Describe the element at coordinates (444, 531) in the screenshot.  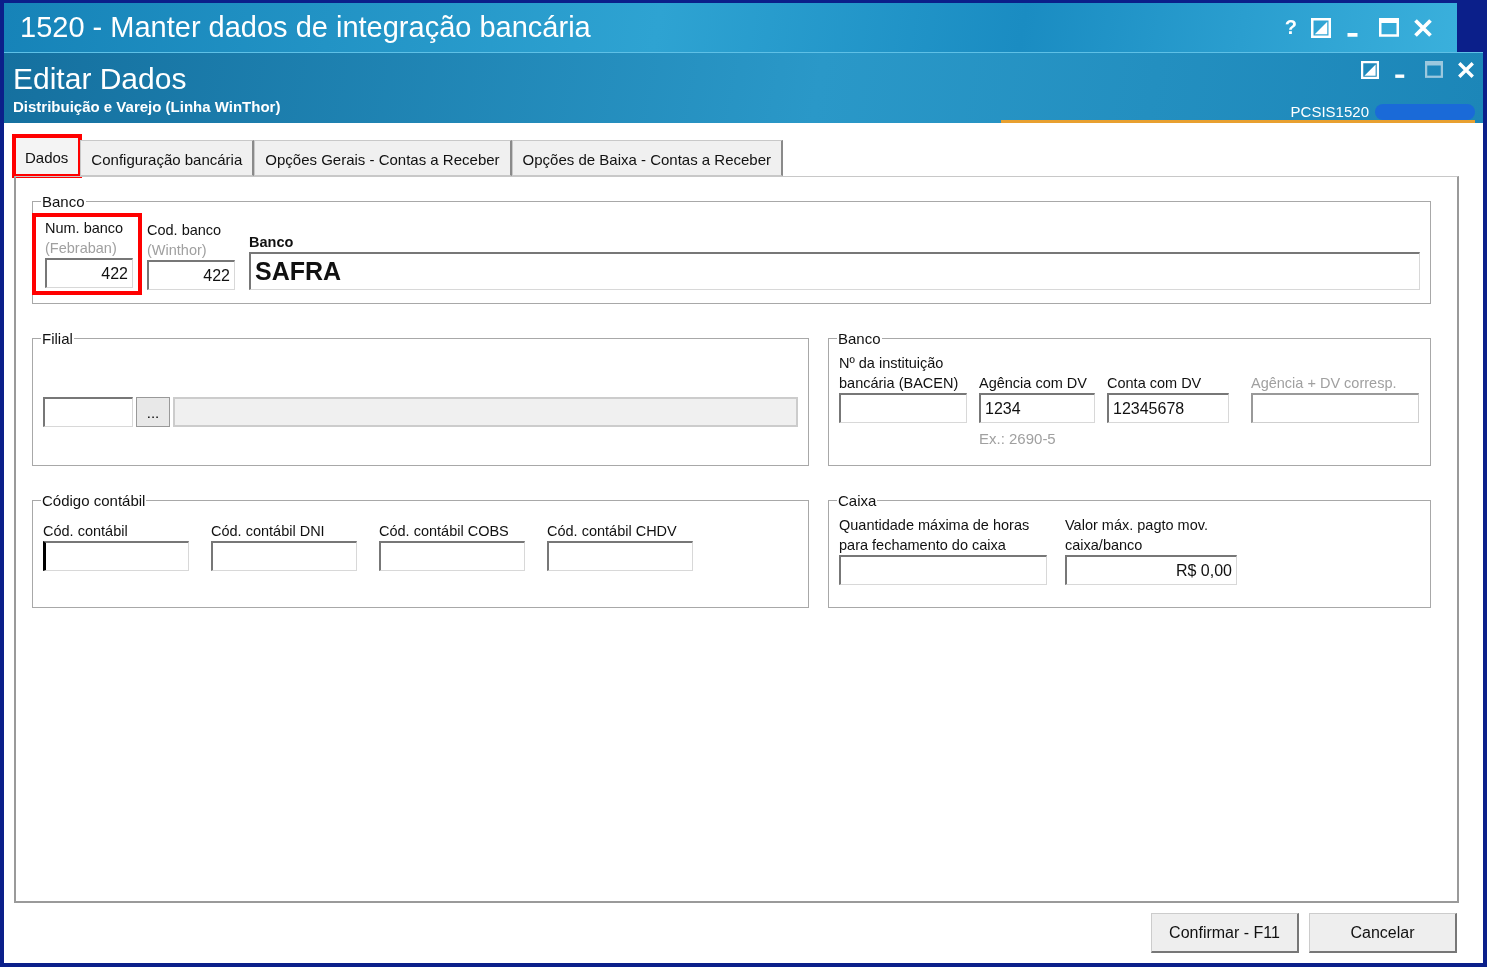
I see `field-label: Cód. contábil COBS` at that location.